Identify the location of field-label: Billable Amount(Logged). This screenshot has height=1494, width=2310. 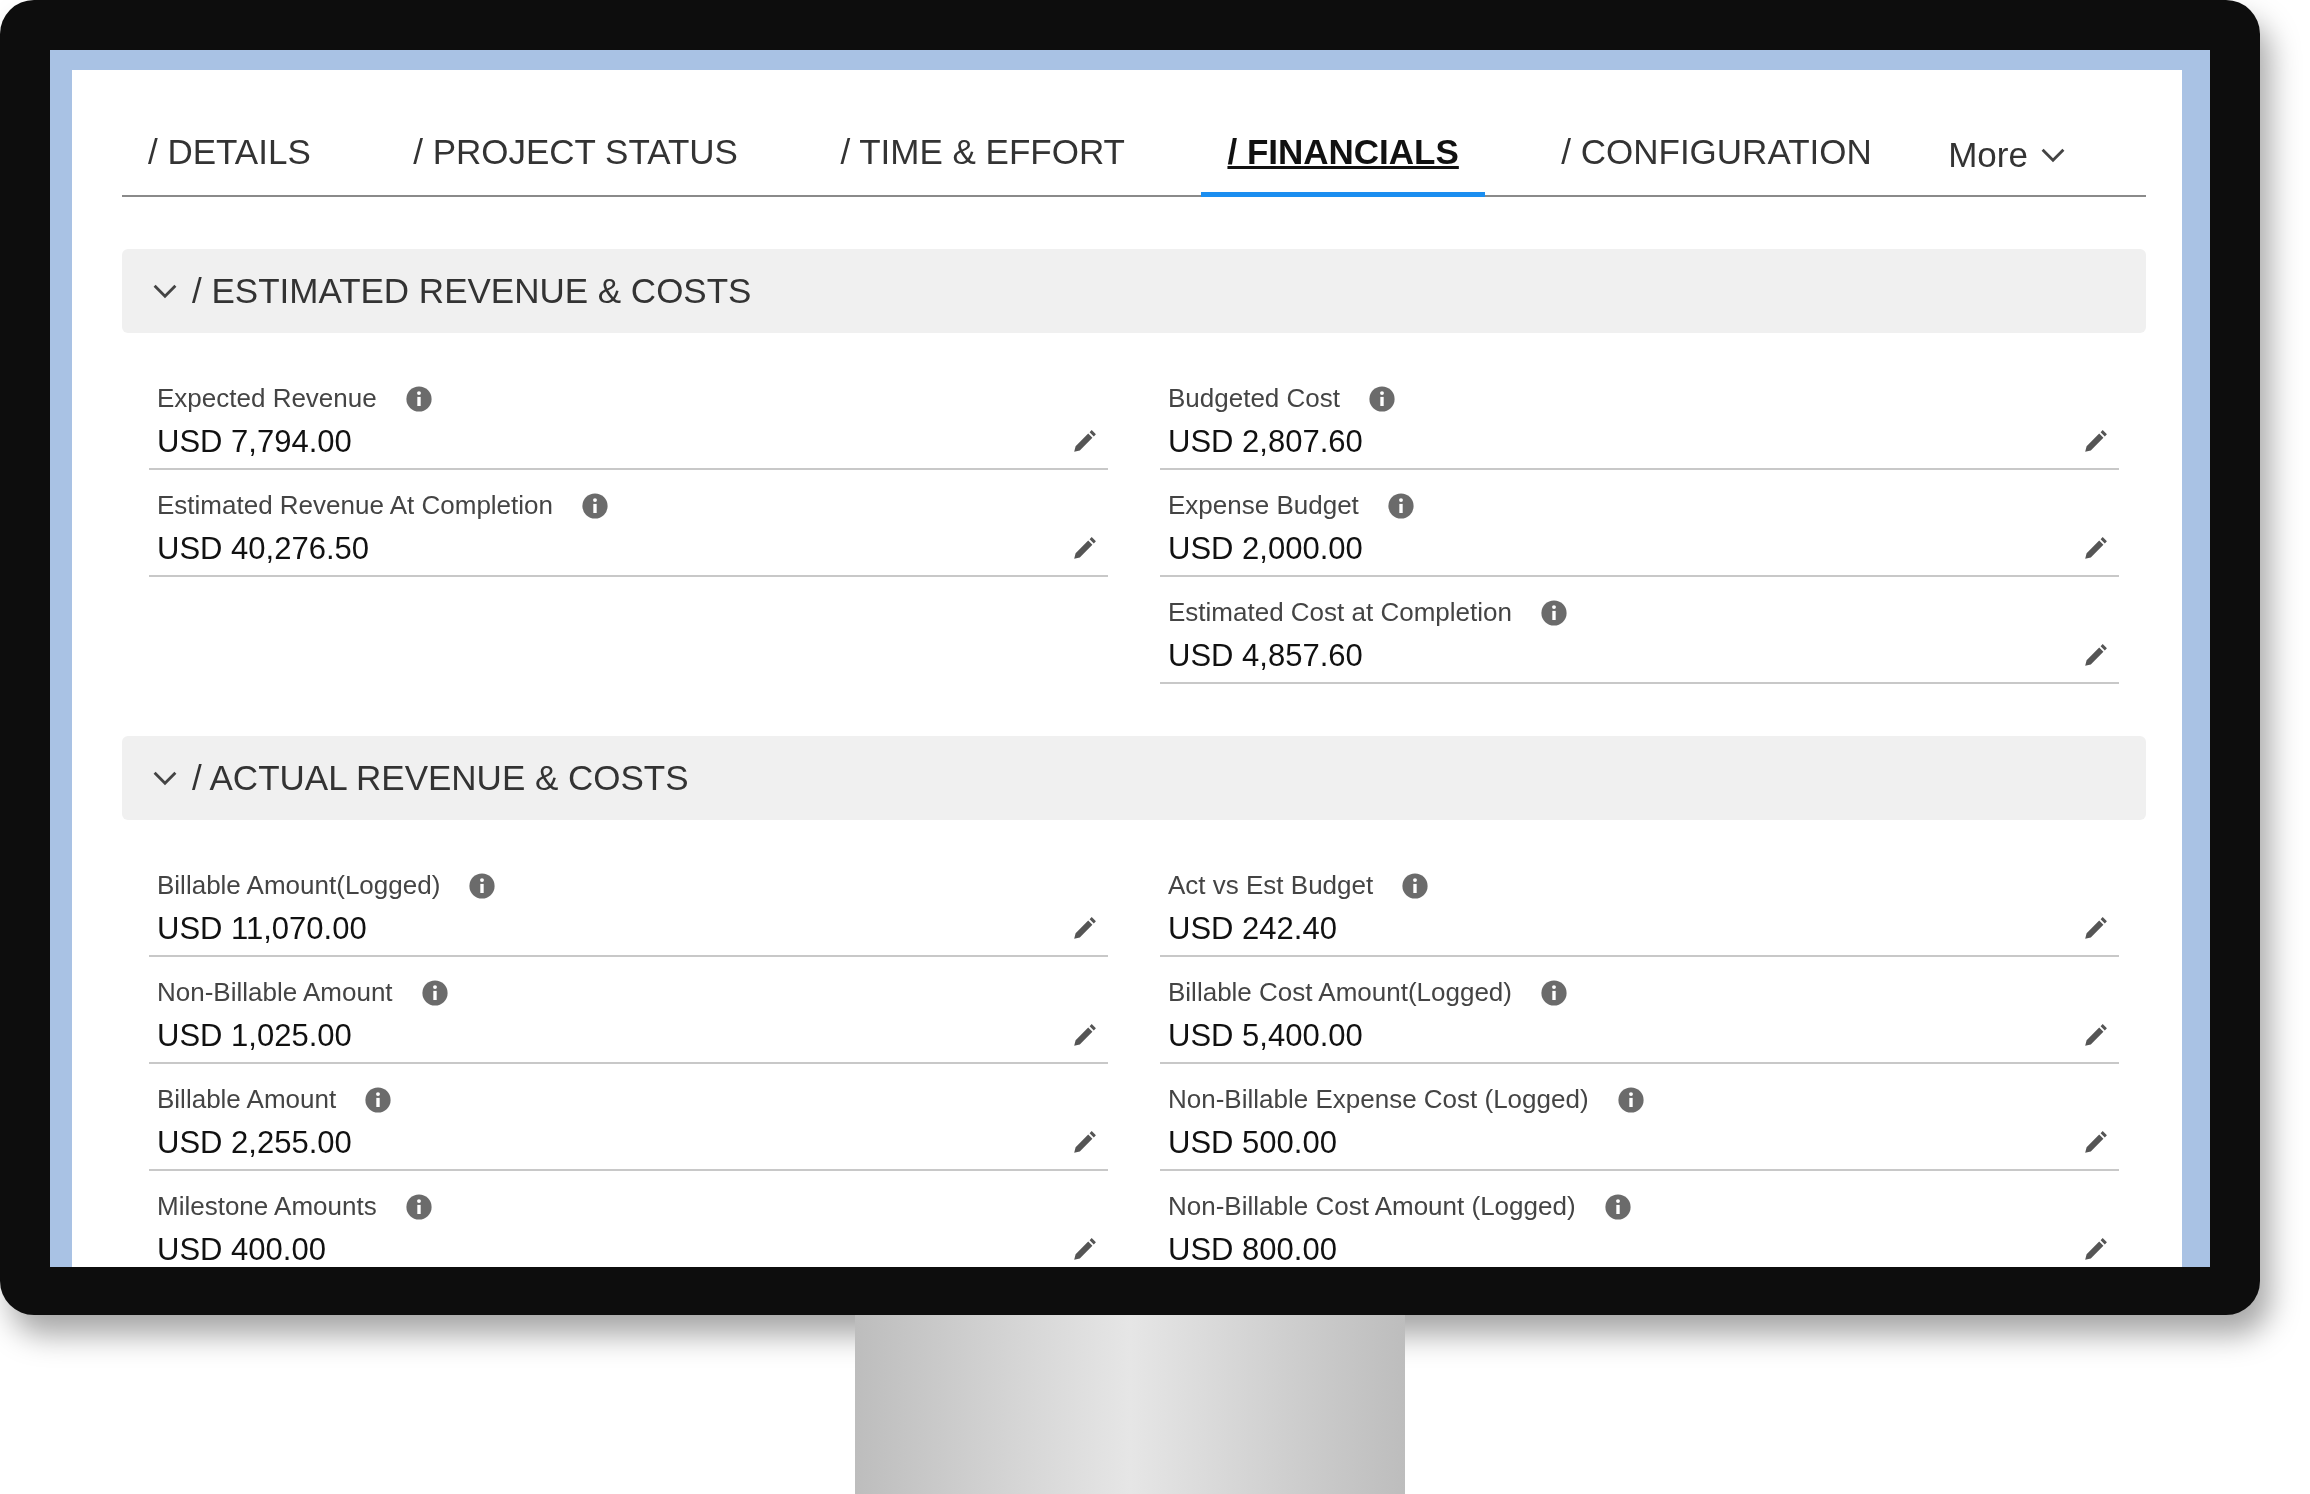
(299, 885).